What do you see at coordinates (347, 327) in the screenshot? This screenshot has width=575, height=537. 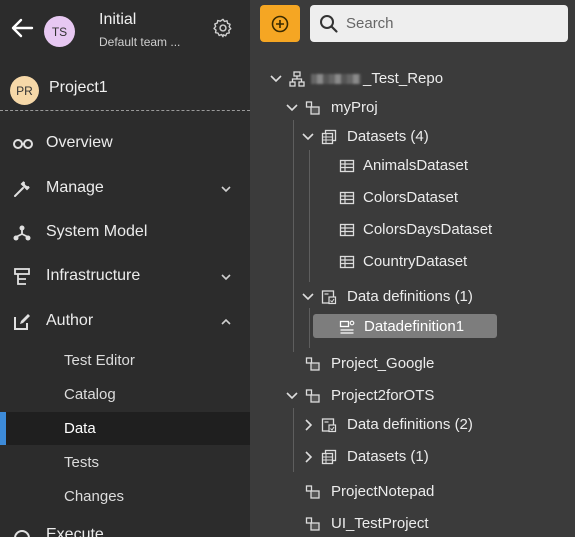 I see `data-definition-item-icon` at bounding box center [347, 327].